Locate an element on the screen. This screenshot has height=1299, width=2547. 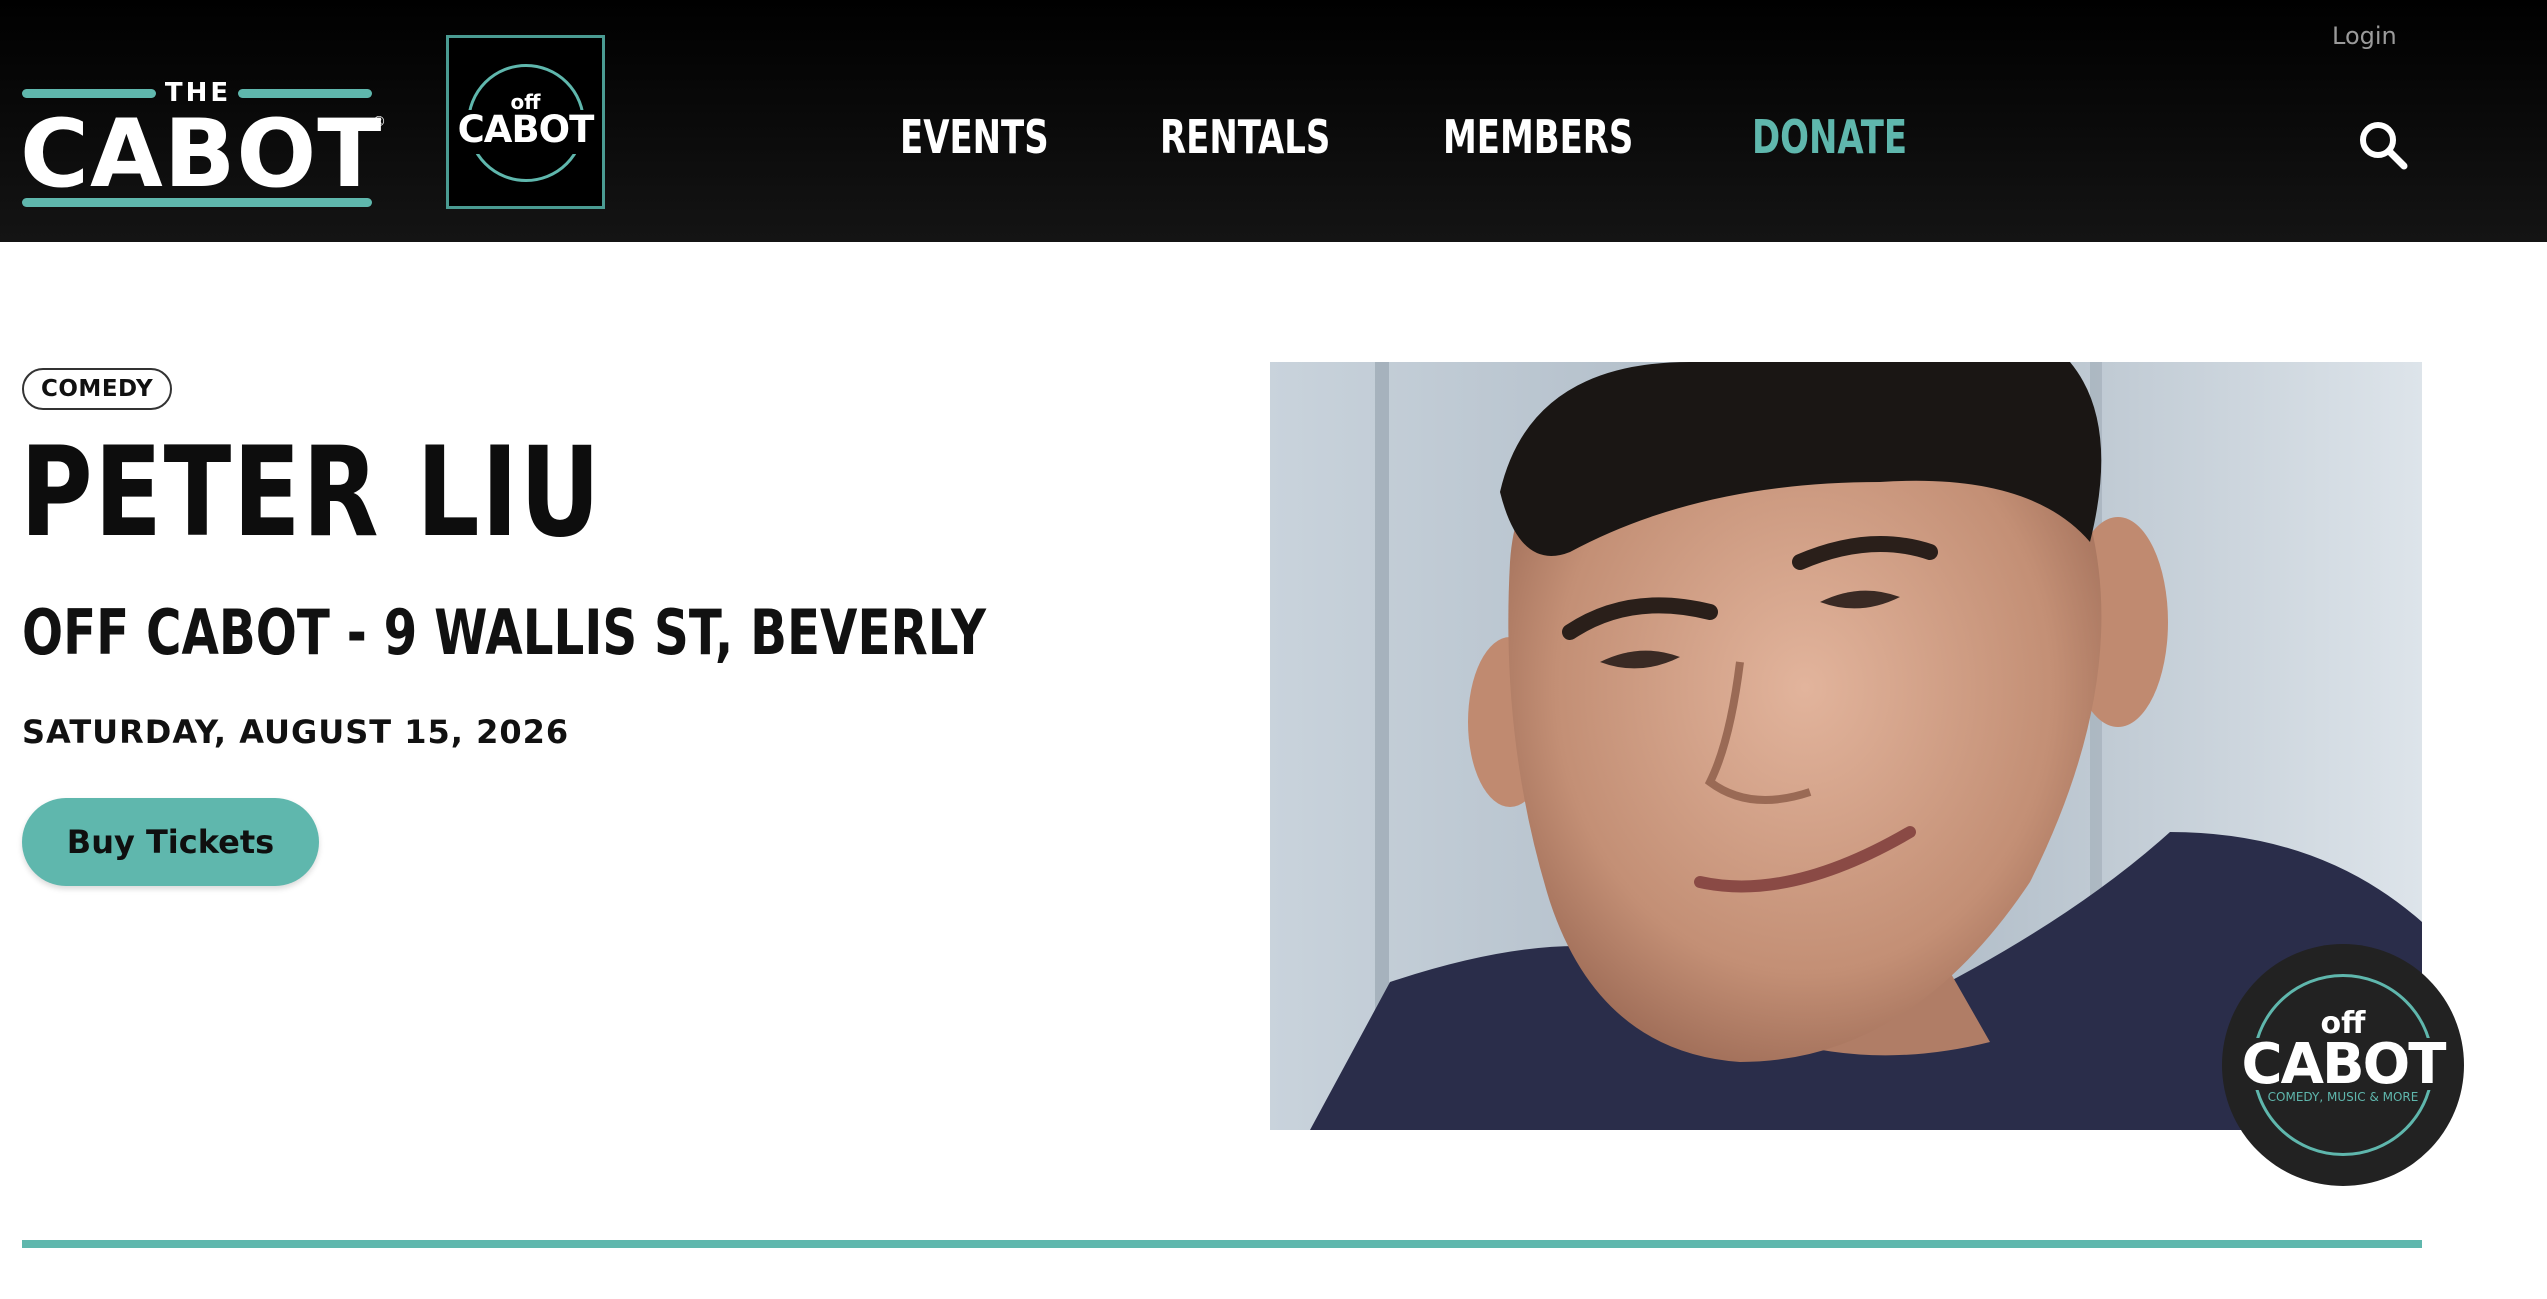
nav-events: EVENTS is located at coordinates (974, 145).